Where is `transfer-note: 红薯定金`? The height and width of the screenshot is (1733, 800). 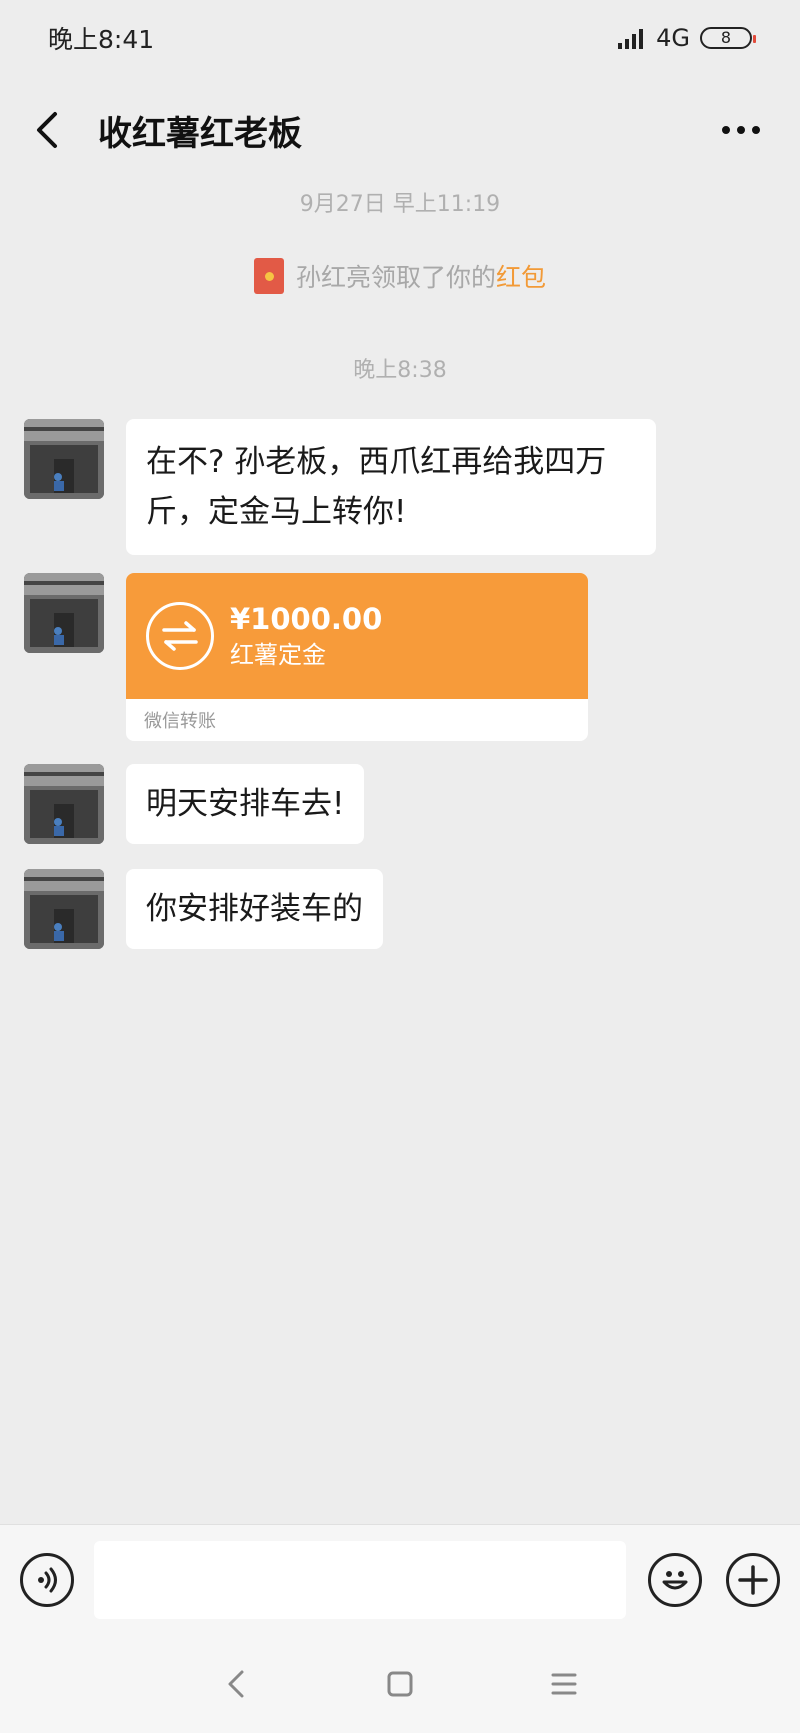 transfer-note: 红薯定金 is located at coordinates (278, 655).